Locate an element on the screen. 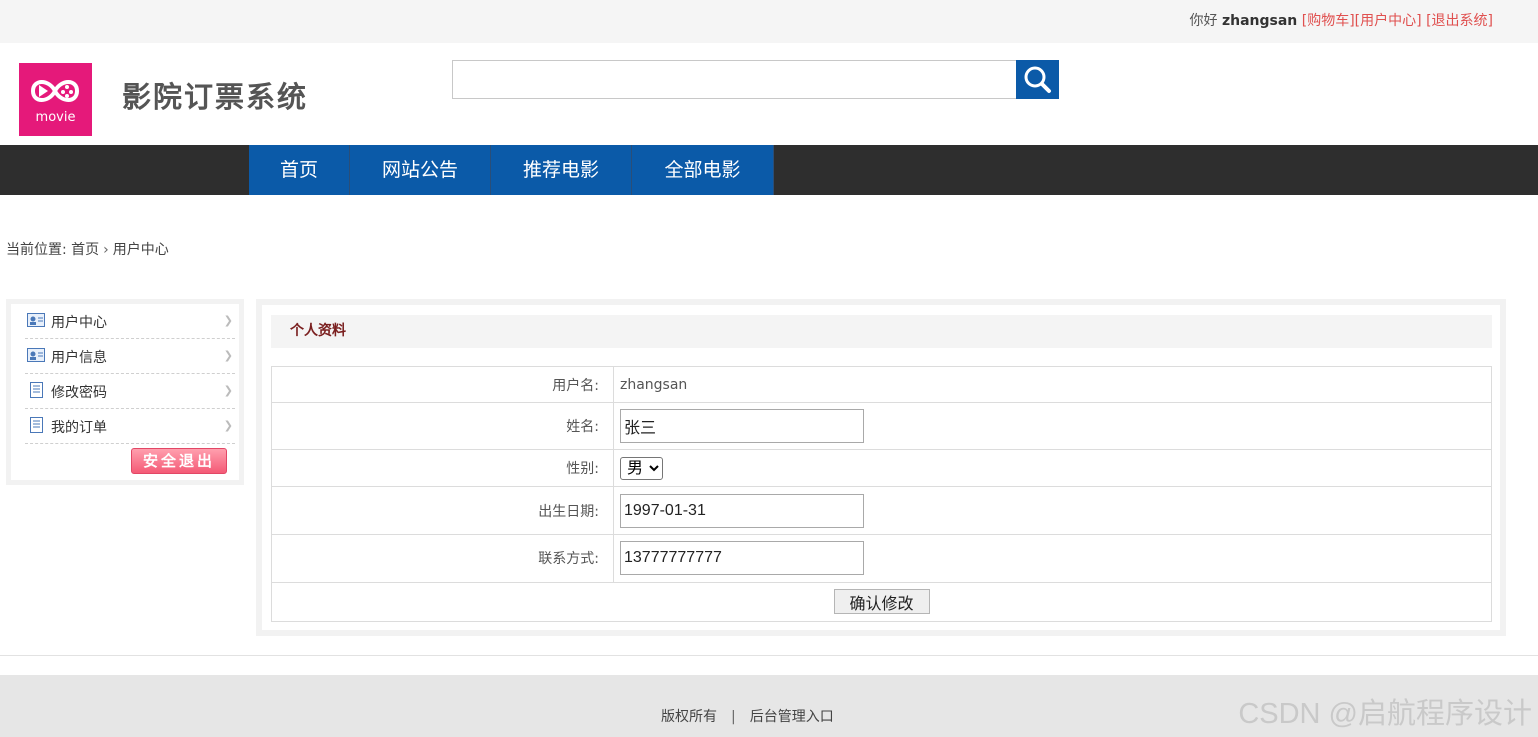 The image size is (1538, 737). user-info: 你好 zhangsan [购物车][用户中心] [退出系统] is located at coordinates (1341, 21).